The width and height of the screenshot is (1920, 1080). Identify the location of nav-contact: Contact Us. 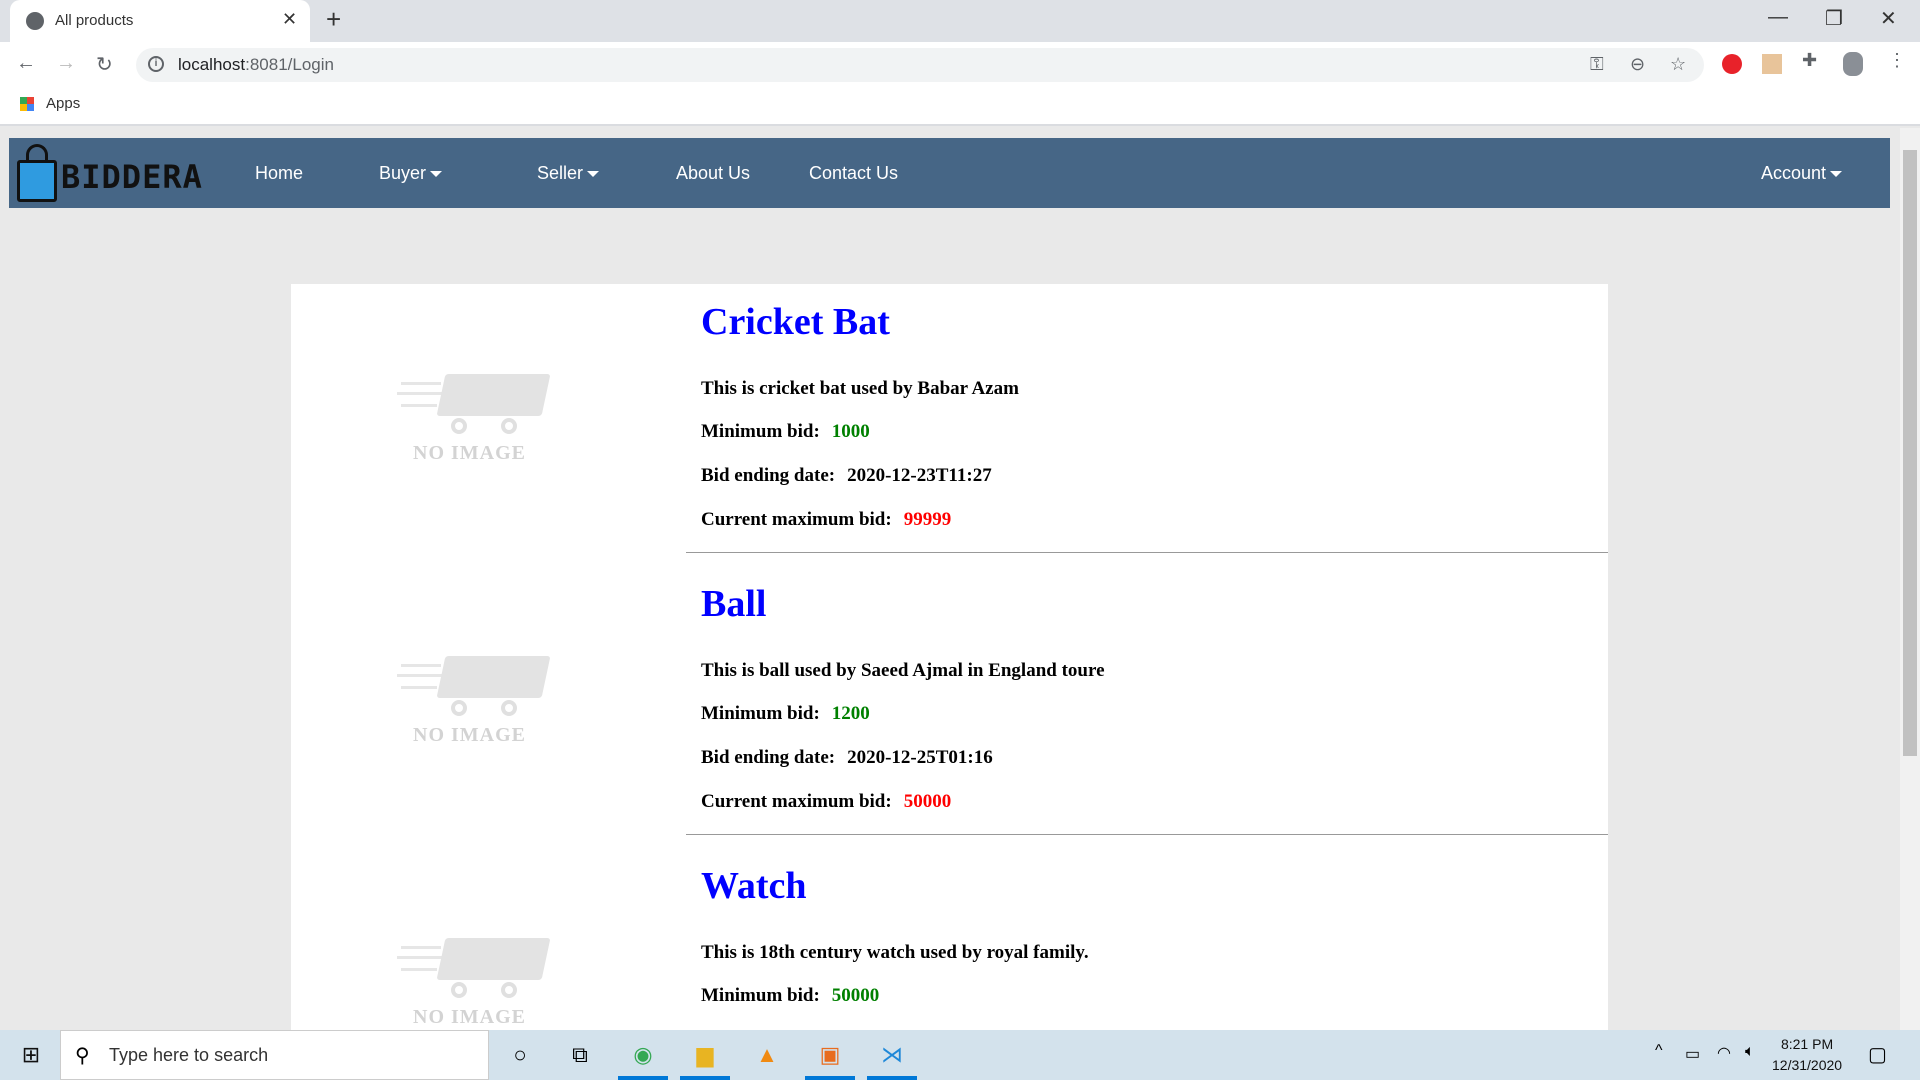
(853, 173).